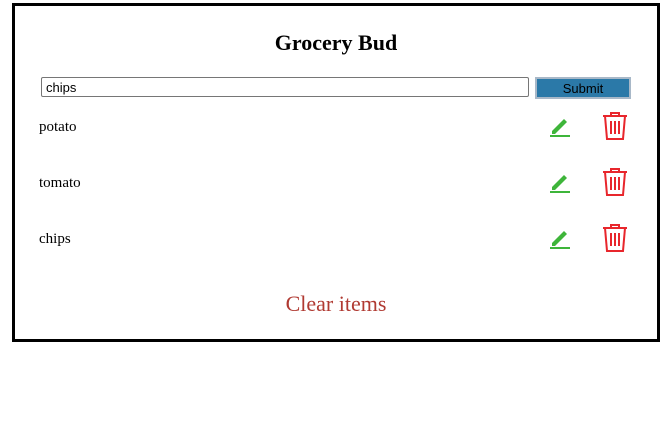 The height and width of the screenshot is (441, 666). What do you see at coordinates (336, 182) in the screenshot?
I see `list-item: tomato` at bounding box center [336, 182].